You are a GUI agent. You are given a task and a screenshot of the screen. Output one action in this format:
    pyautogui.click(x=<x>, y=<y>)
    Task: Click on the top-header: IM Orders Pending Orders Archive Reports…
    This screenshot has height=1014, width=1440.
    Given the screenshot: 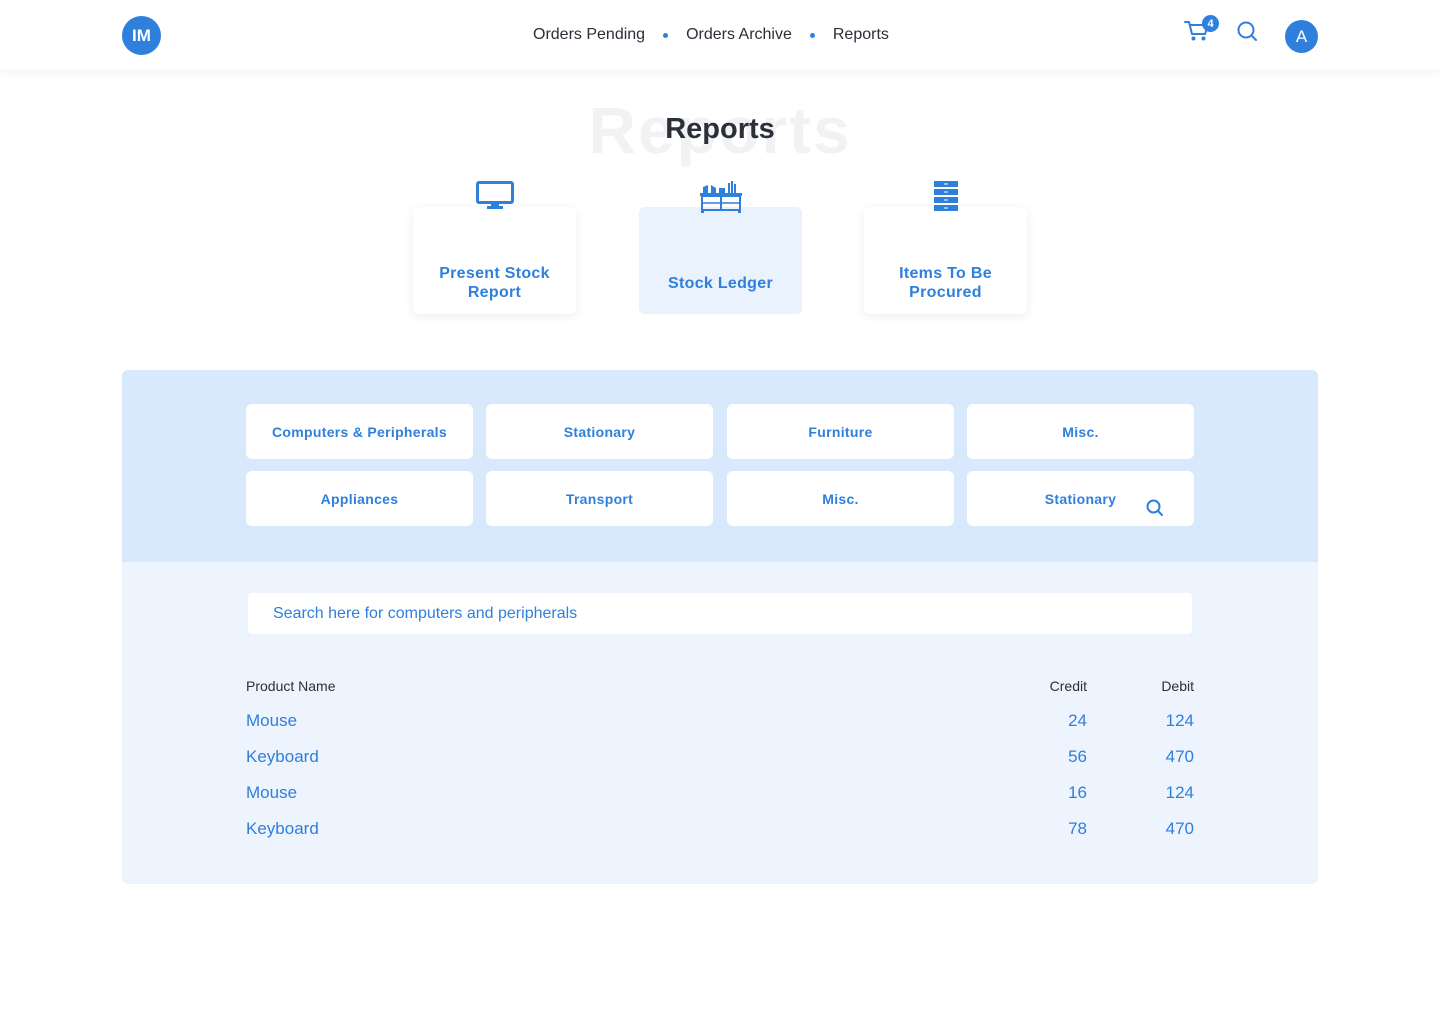 What is the action you would take?
    pyautogui.click(x=720, y=35)
    